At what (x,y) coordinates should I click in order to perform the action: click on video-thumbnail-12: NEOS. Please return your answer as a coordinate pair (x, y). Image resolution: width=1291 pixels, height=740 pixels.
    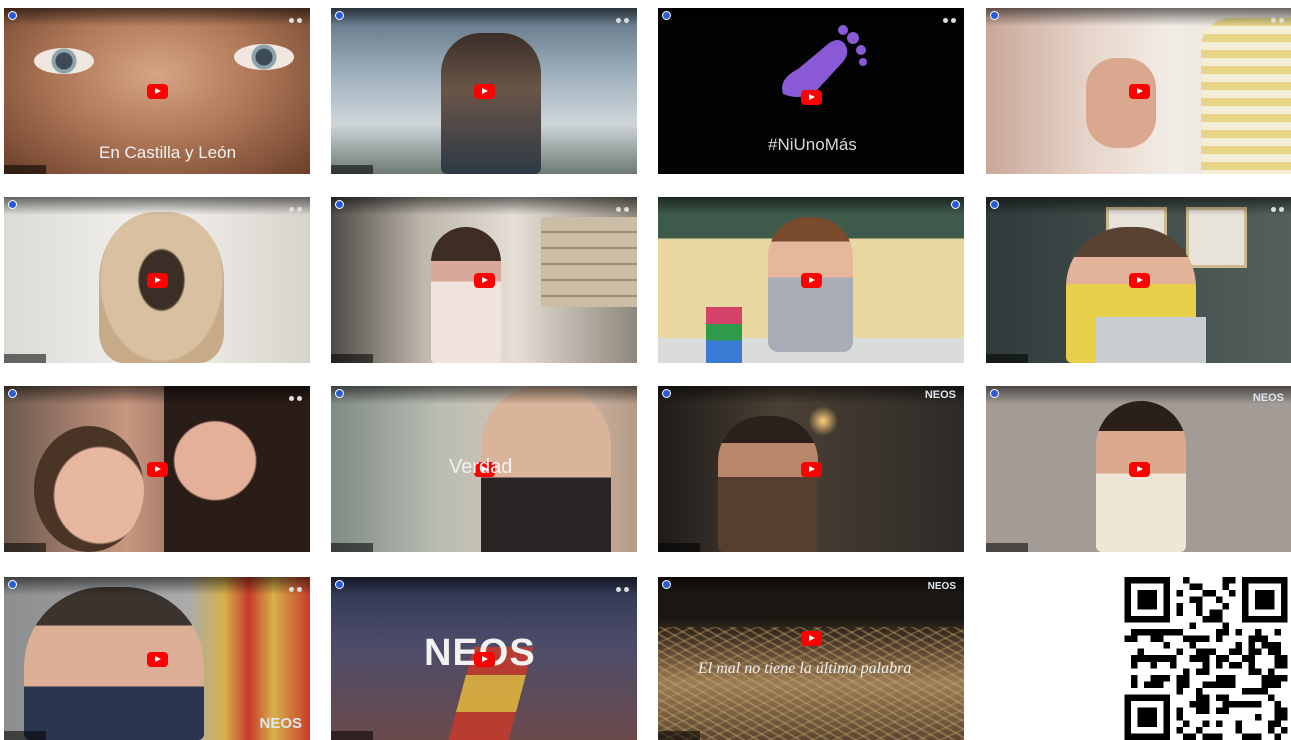
    Looking at the image, I should click on (1138, 469).